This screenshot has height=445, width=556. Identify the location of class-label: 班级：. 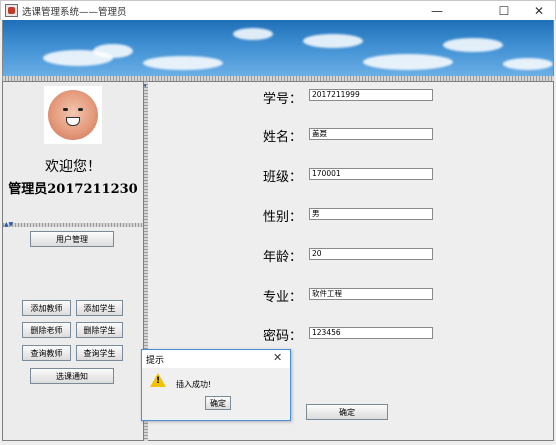
(283, 177).